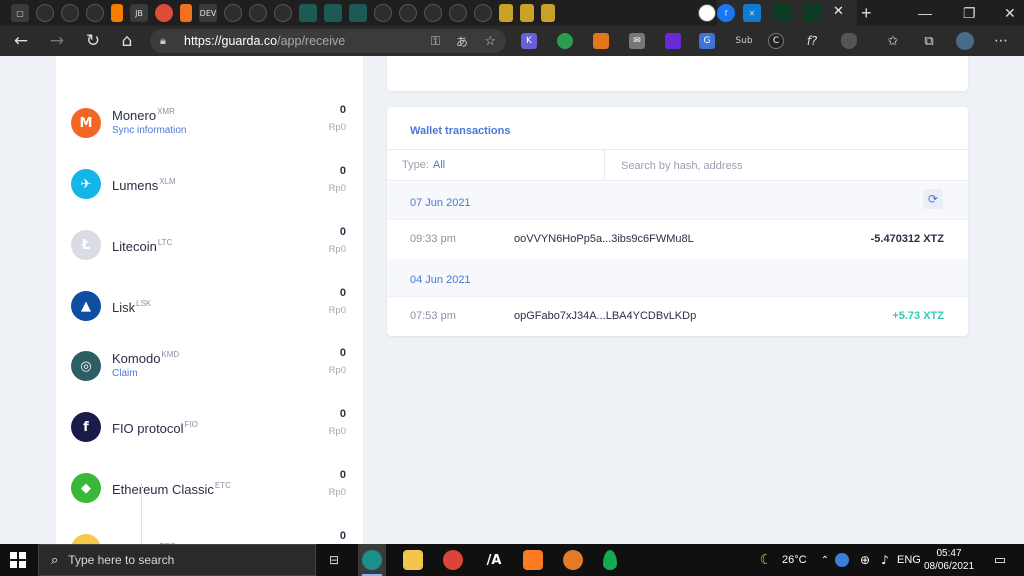 The width and height of the screenshot is (1024, 576). I want to click on back-icon: ←, so click(21, 41).